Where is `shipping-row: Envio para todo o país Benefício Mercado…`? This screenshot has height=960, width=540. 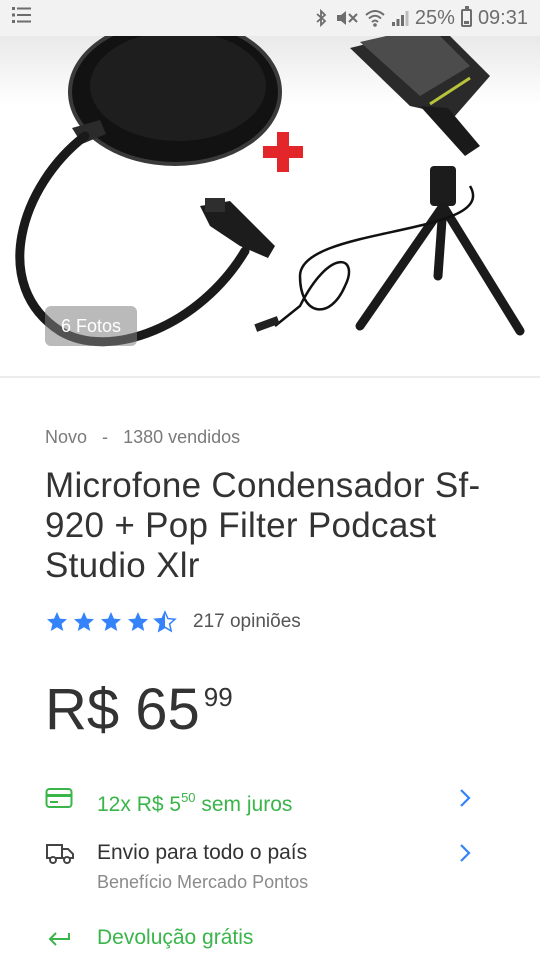 shipping-row: Envio para todo o país Benefício Mercado… is located at coordinates (260, 867).